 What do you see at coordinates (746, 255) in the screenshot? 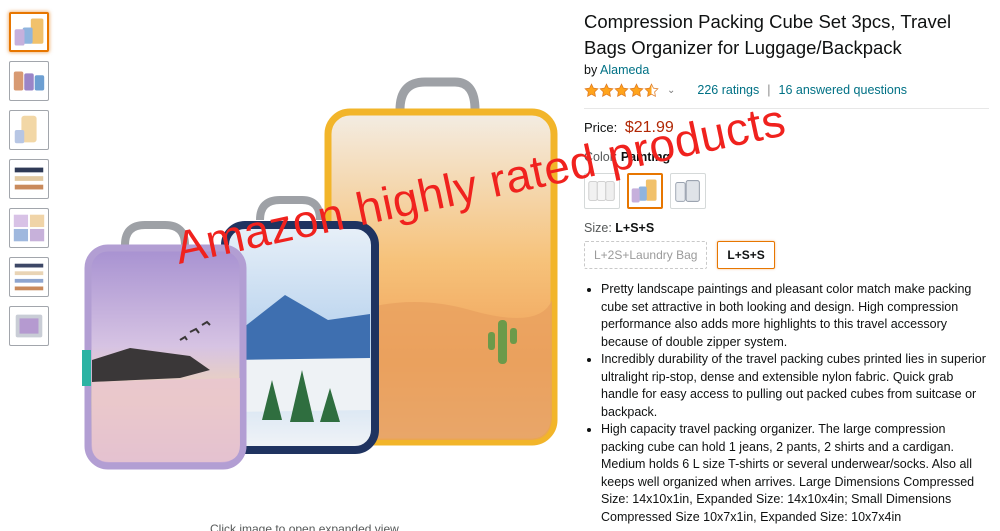
I see `size-option-lss: L+S+S` at bounding box center [746, 255].